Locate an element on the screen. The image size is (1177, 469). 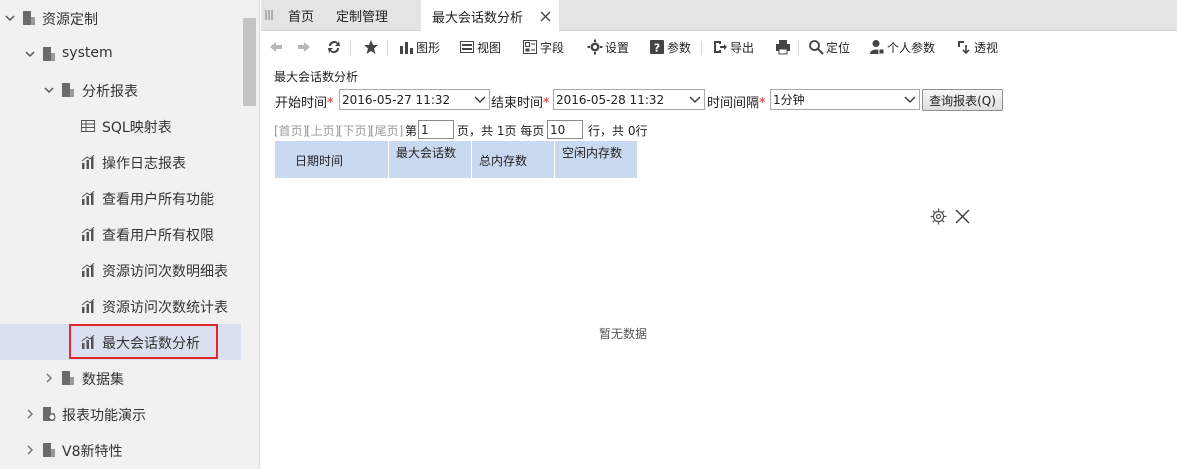
export-button: 导出 is located at coordinates (733, 47).